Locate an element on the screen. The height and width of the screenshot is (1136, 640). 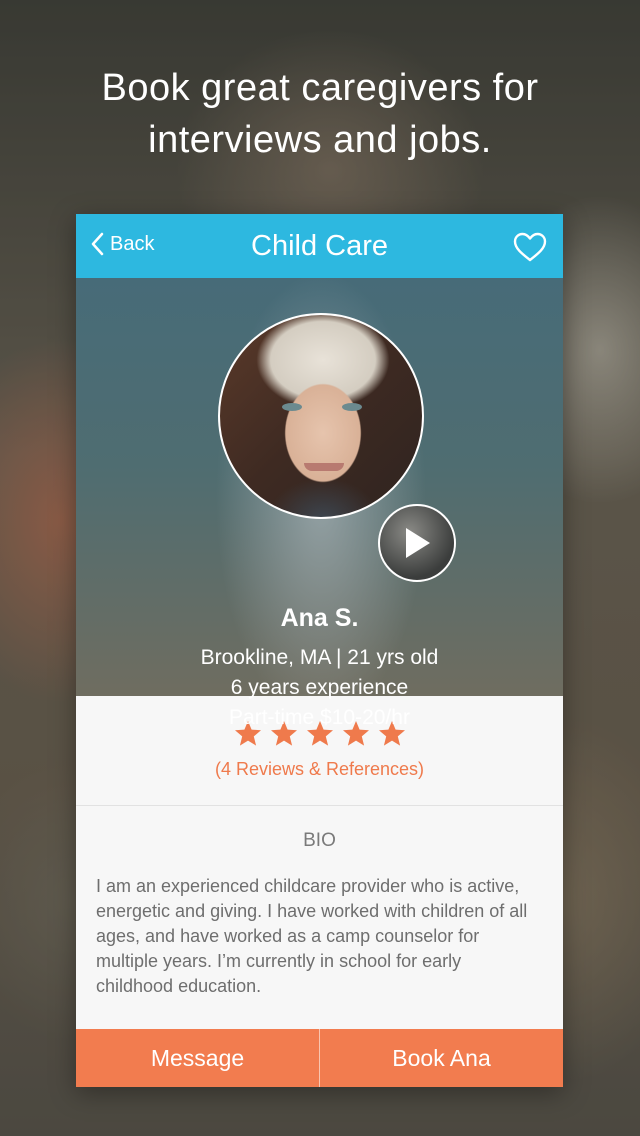
action-bar: Message Book Ana is located at coordinates (319, 1058).